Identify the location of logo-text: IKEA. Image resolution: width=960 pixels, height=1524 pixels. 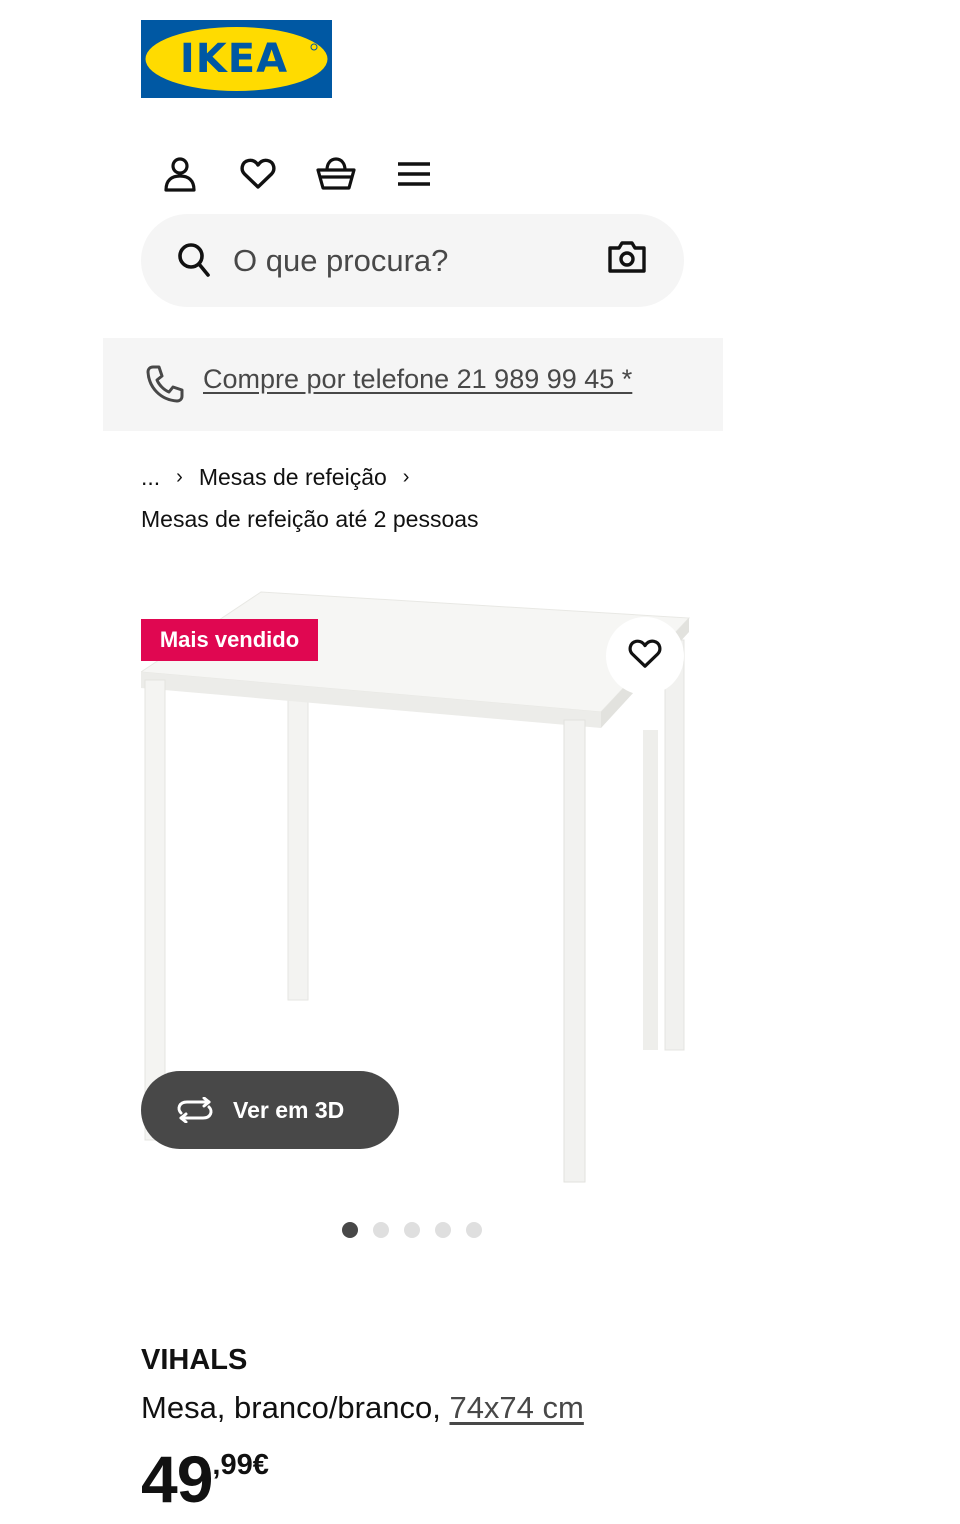
(234, 59).